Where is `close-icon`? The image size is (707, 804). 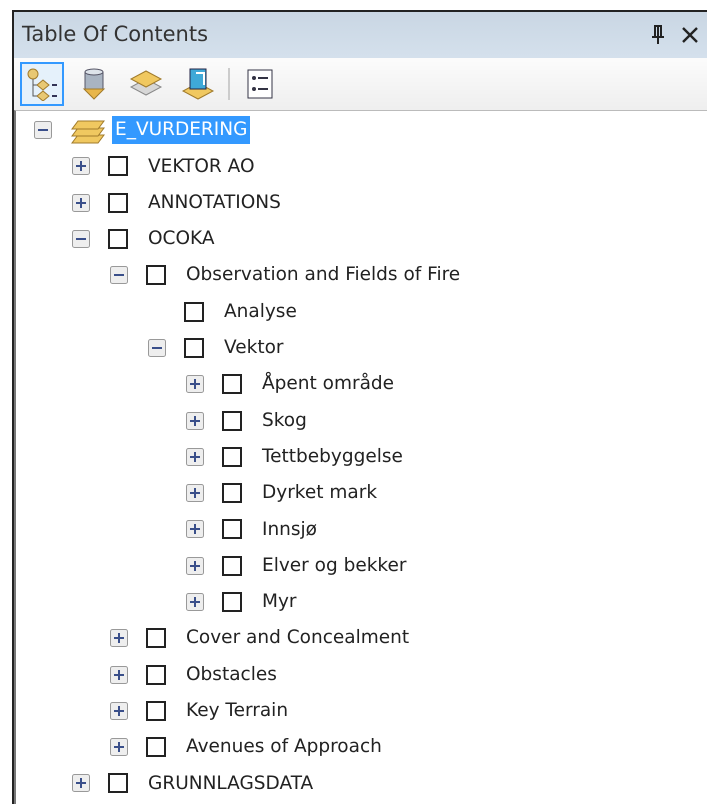
close-icon is located at coordinates (690, 35).